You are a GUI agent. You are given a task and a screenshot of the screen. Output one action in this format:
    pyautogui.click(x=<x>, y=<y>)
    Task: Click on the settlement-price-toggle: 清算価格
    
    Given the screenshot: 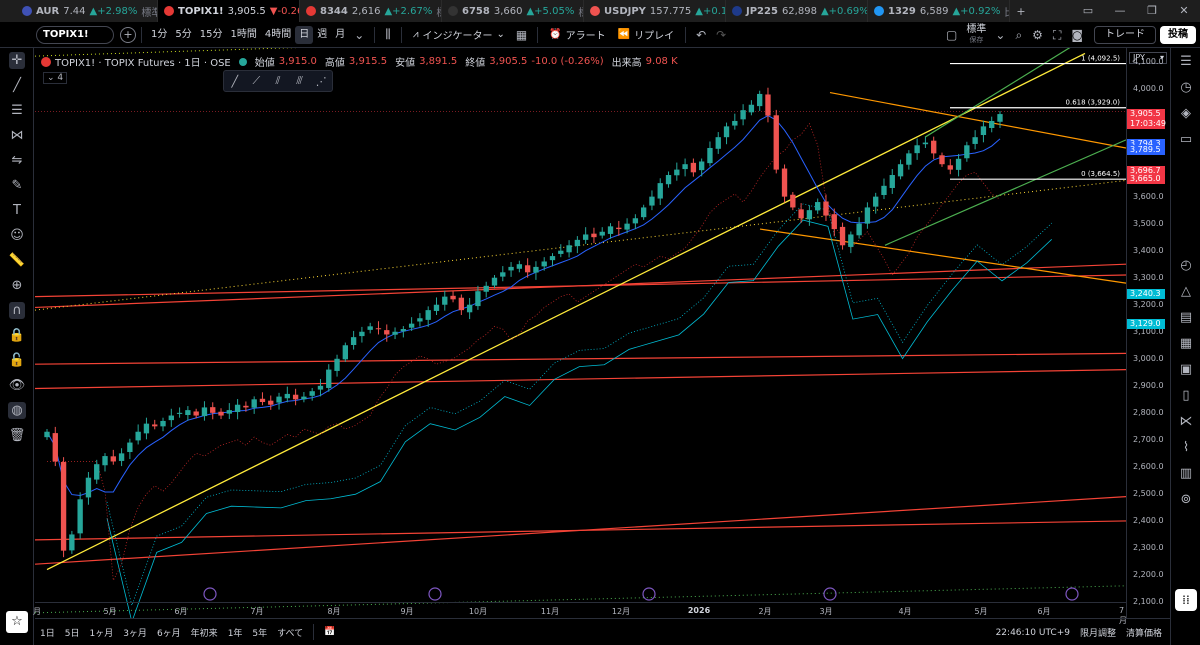 What is the action you would take?
    pyautogui.click(x=1144, y=632)
    